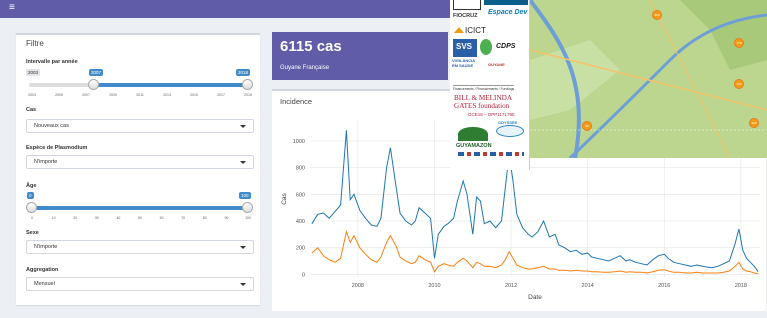  Describe the element at coordinates (467, 5) in the screenshot. I see `fiocruz-logo-icon` at that location.